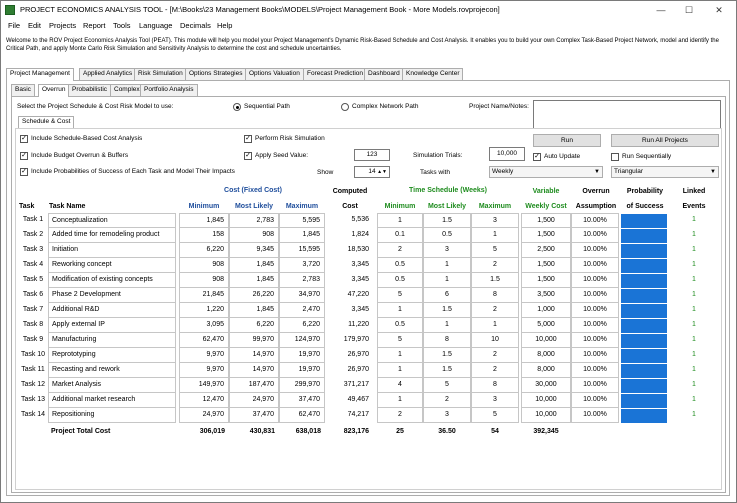 This screenshot has width=737, height=503. I want to click on cost-min-cell: 9,970, so click(204, 355).